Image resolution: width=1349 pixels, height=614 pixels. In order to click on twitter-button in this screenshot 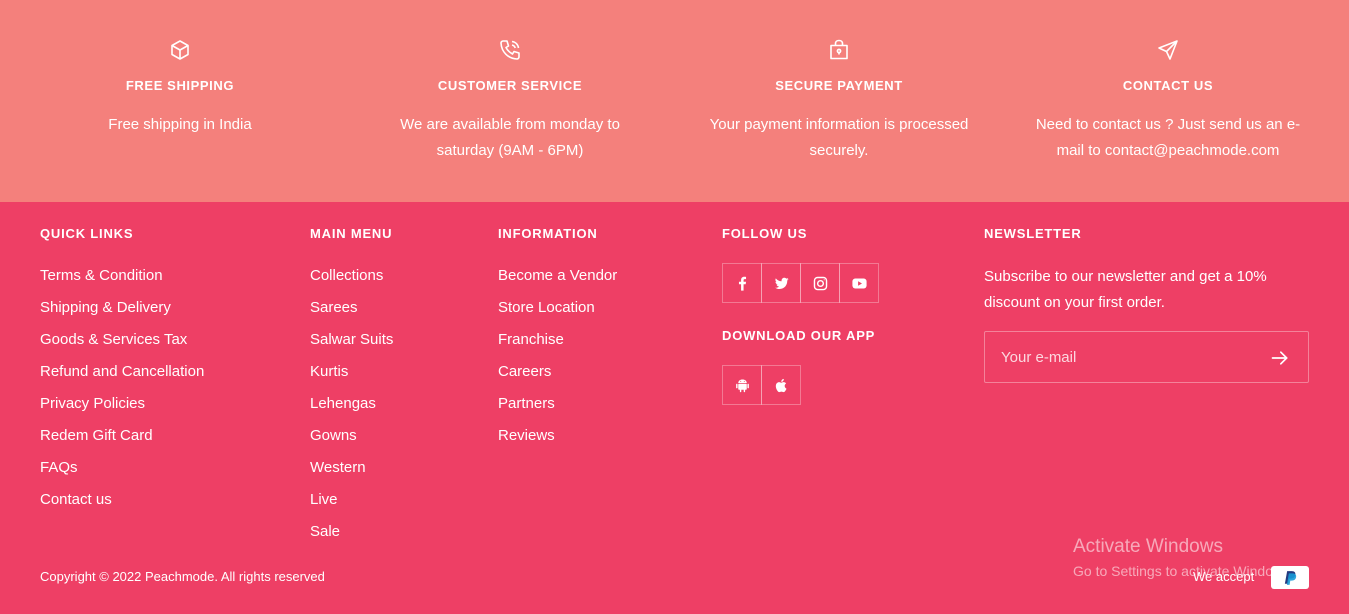, I will do `click(781, 283)`.